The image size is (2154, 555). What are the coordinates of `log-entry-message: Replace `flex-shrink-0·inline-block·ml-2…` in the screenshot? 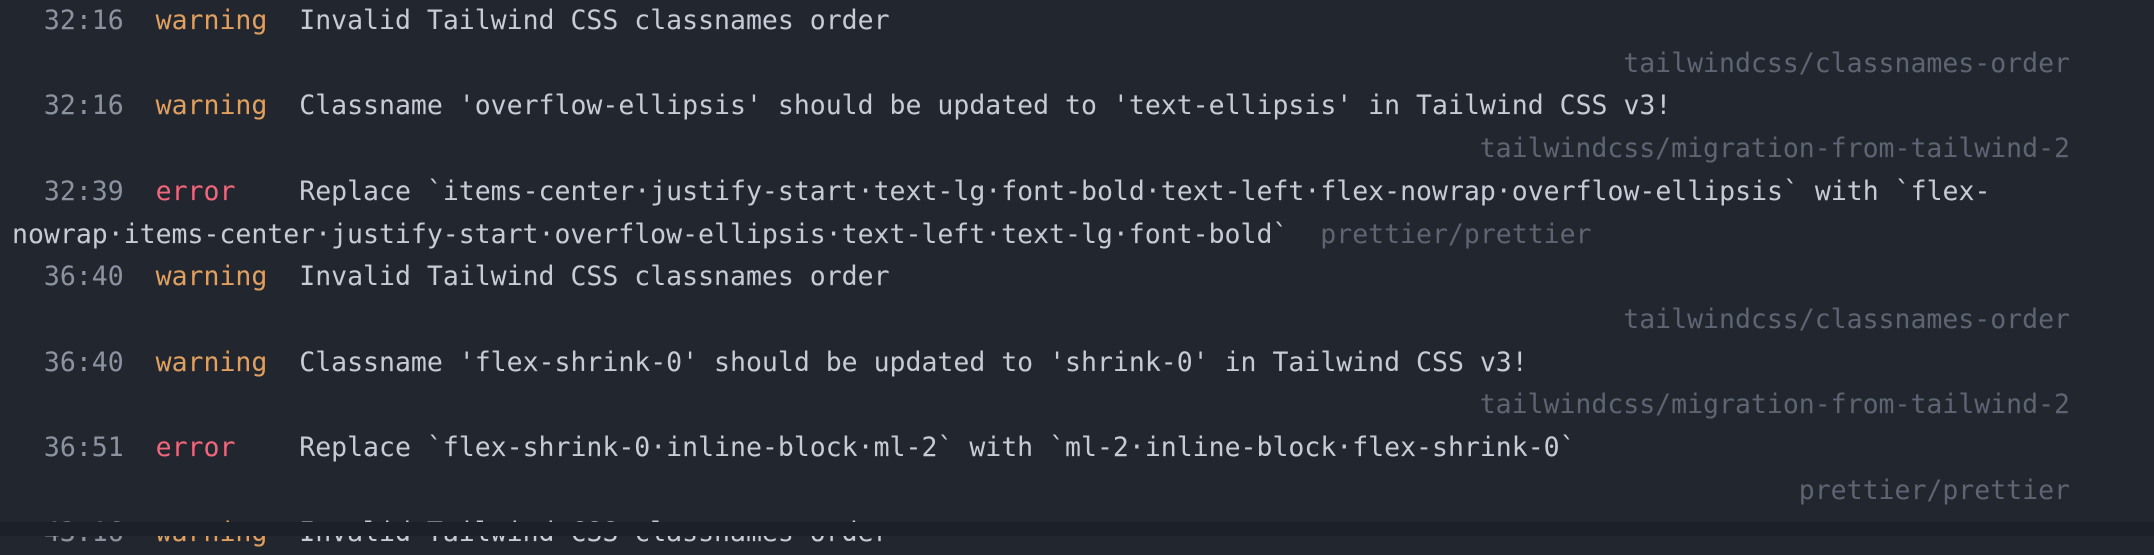 It's located at (937, 448).